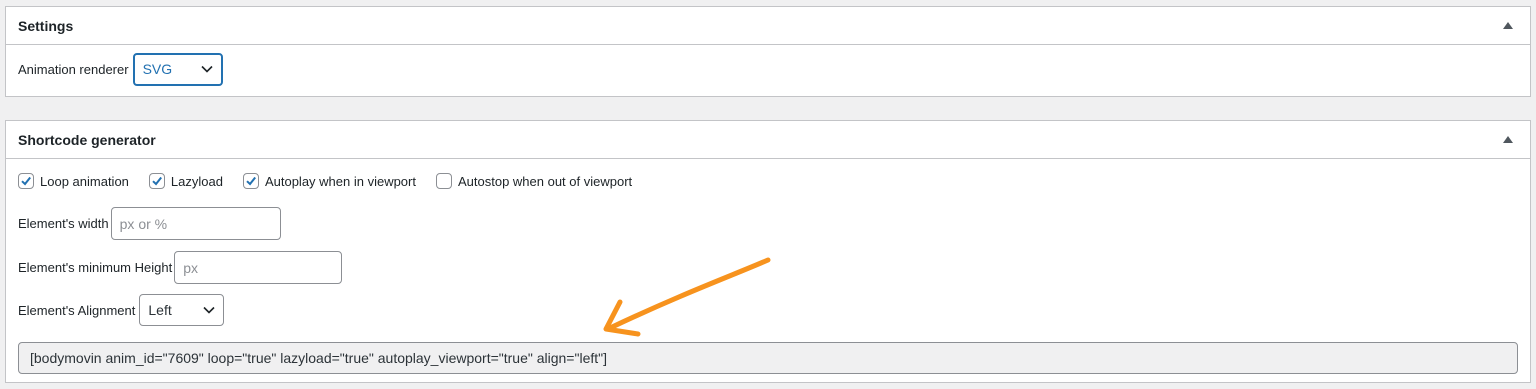 This screenshot has width=1536, height=389. I want to click on renderer-select-value: SVG, so click(157, 69).